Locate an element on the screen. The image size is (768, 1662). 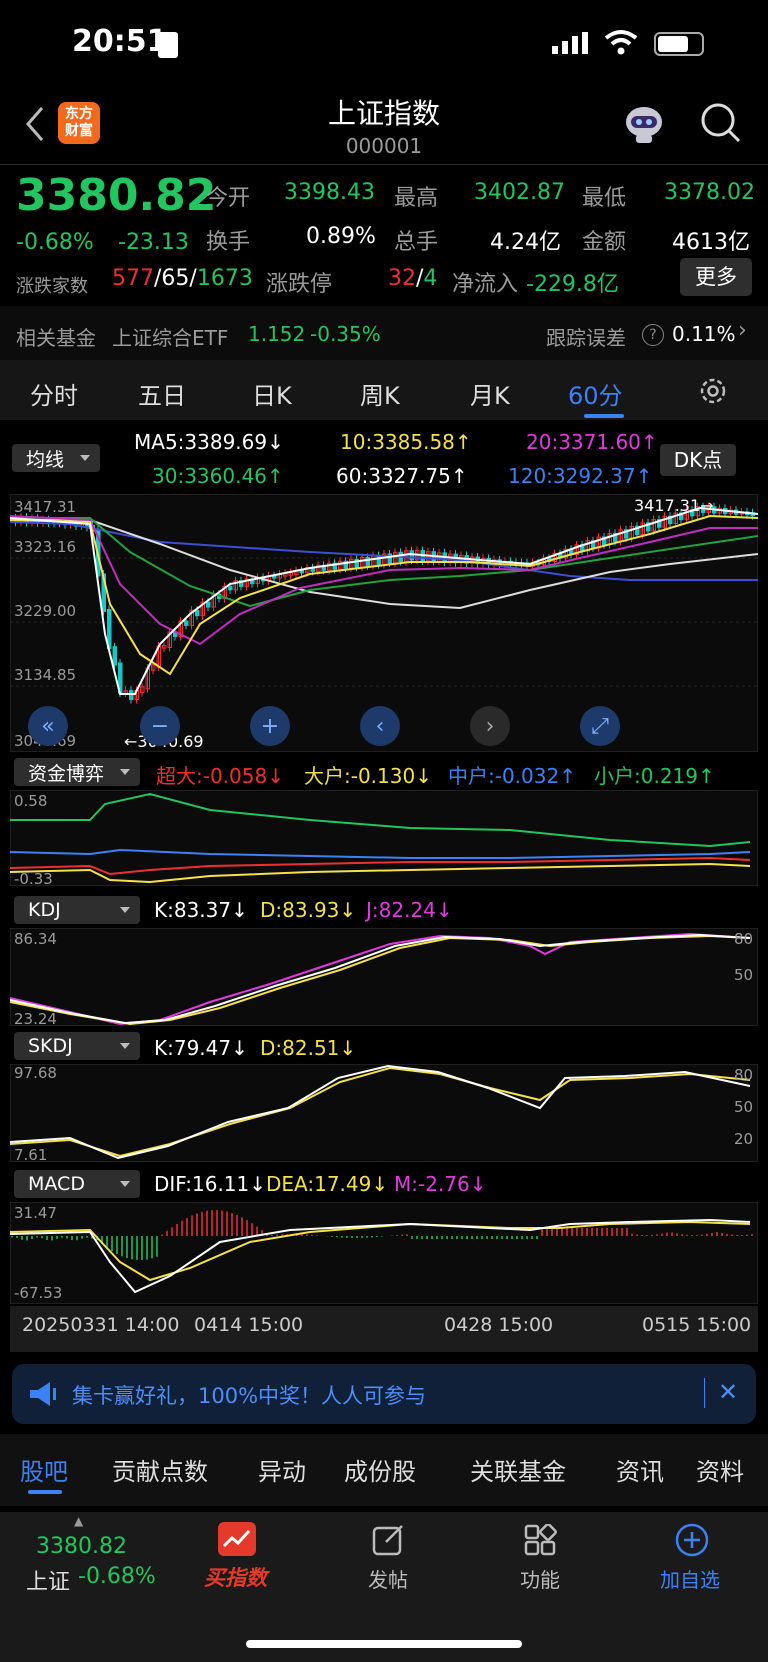
turnover-label: 换手 is located at coordinates (228, 242).